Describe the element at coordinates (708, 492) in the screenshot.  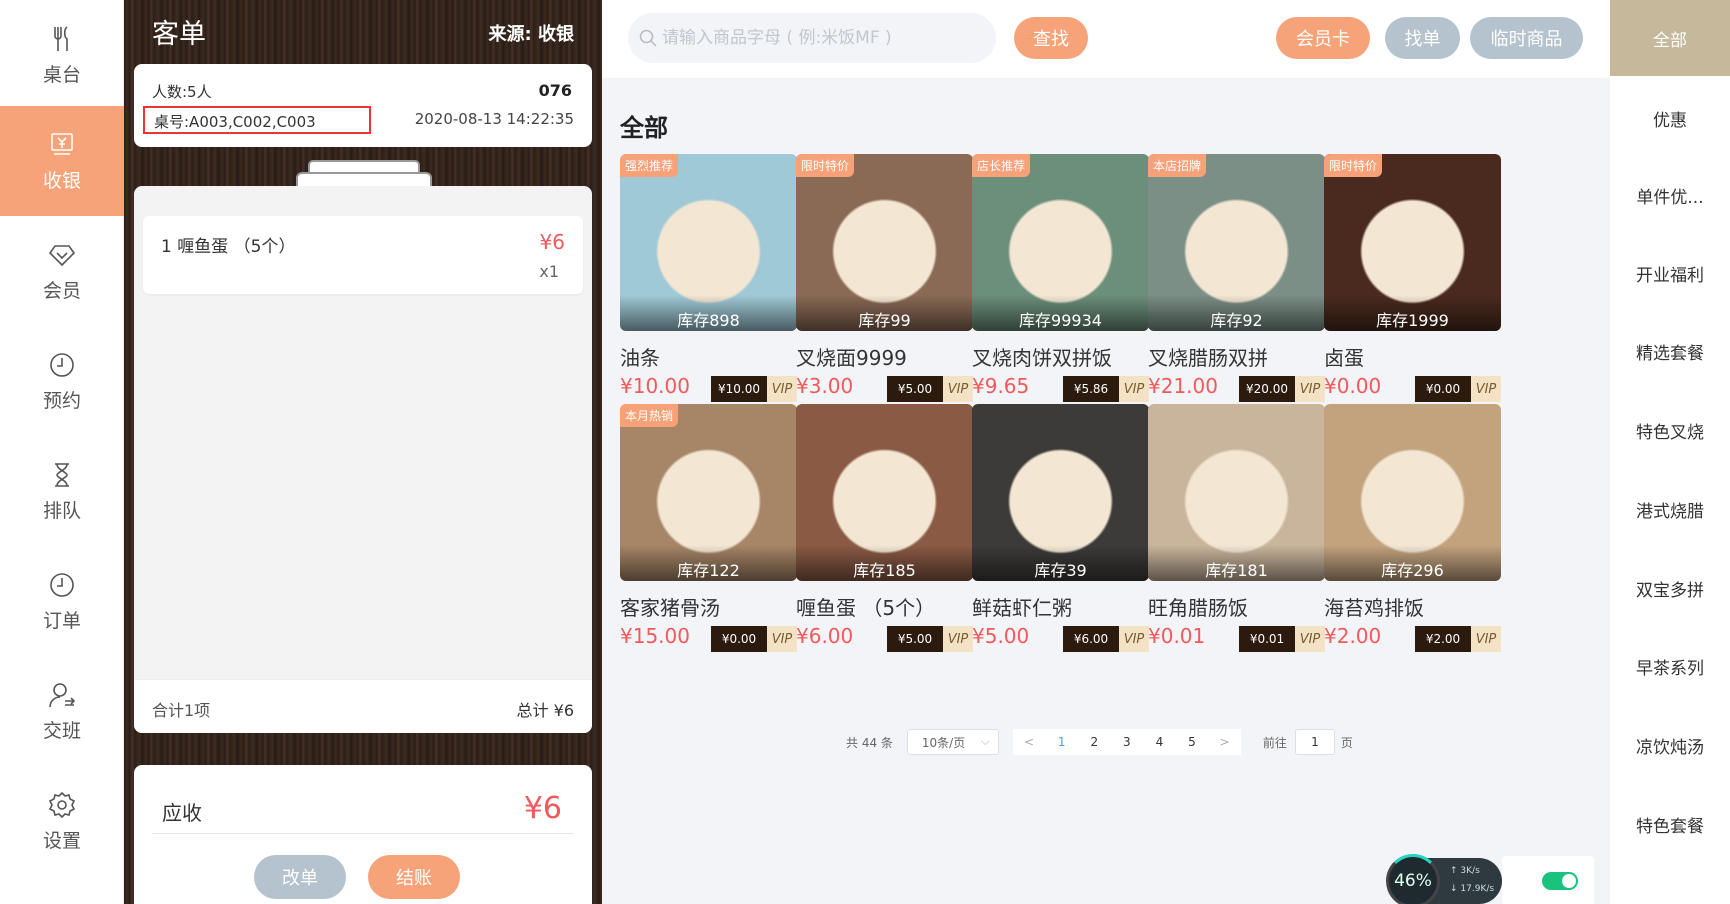
I see `product-image: 本月热销 库存122` at that location.